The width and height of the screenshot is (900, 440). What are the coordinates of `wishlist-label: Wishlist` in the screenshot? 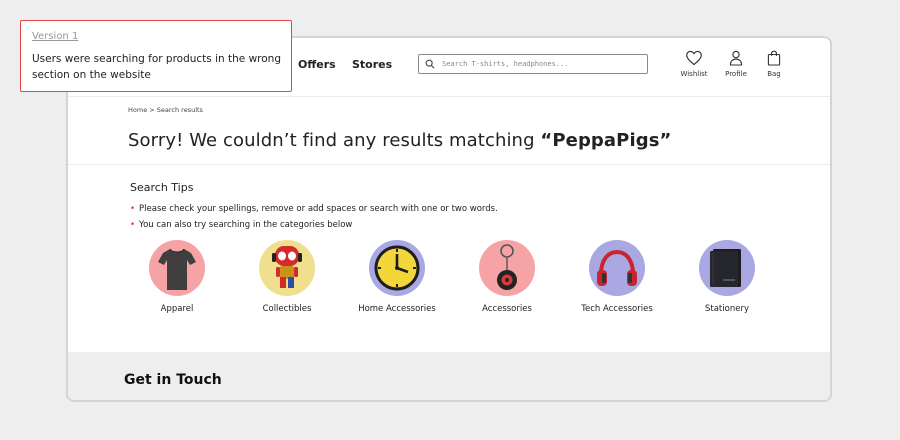 It's located at (694, 74).